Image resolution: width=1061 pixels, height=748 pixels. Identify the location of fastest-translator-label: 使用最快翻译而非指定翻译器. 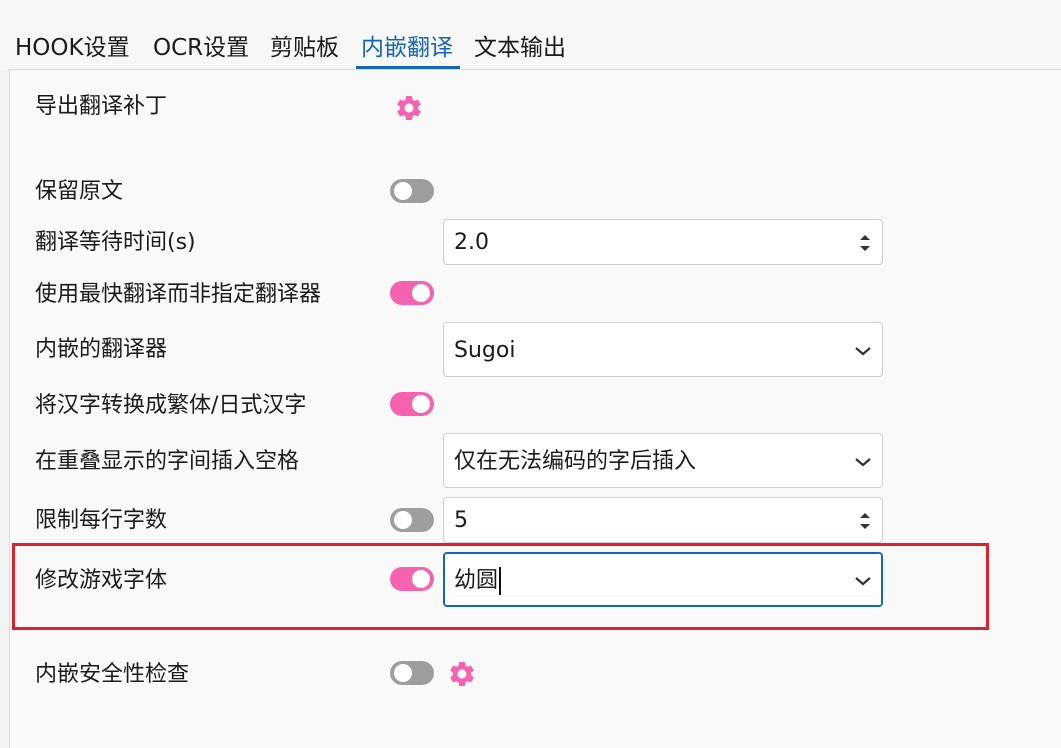
(178, 294).